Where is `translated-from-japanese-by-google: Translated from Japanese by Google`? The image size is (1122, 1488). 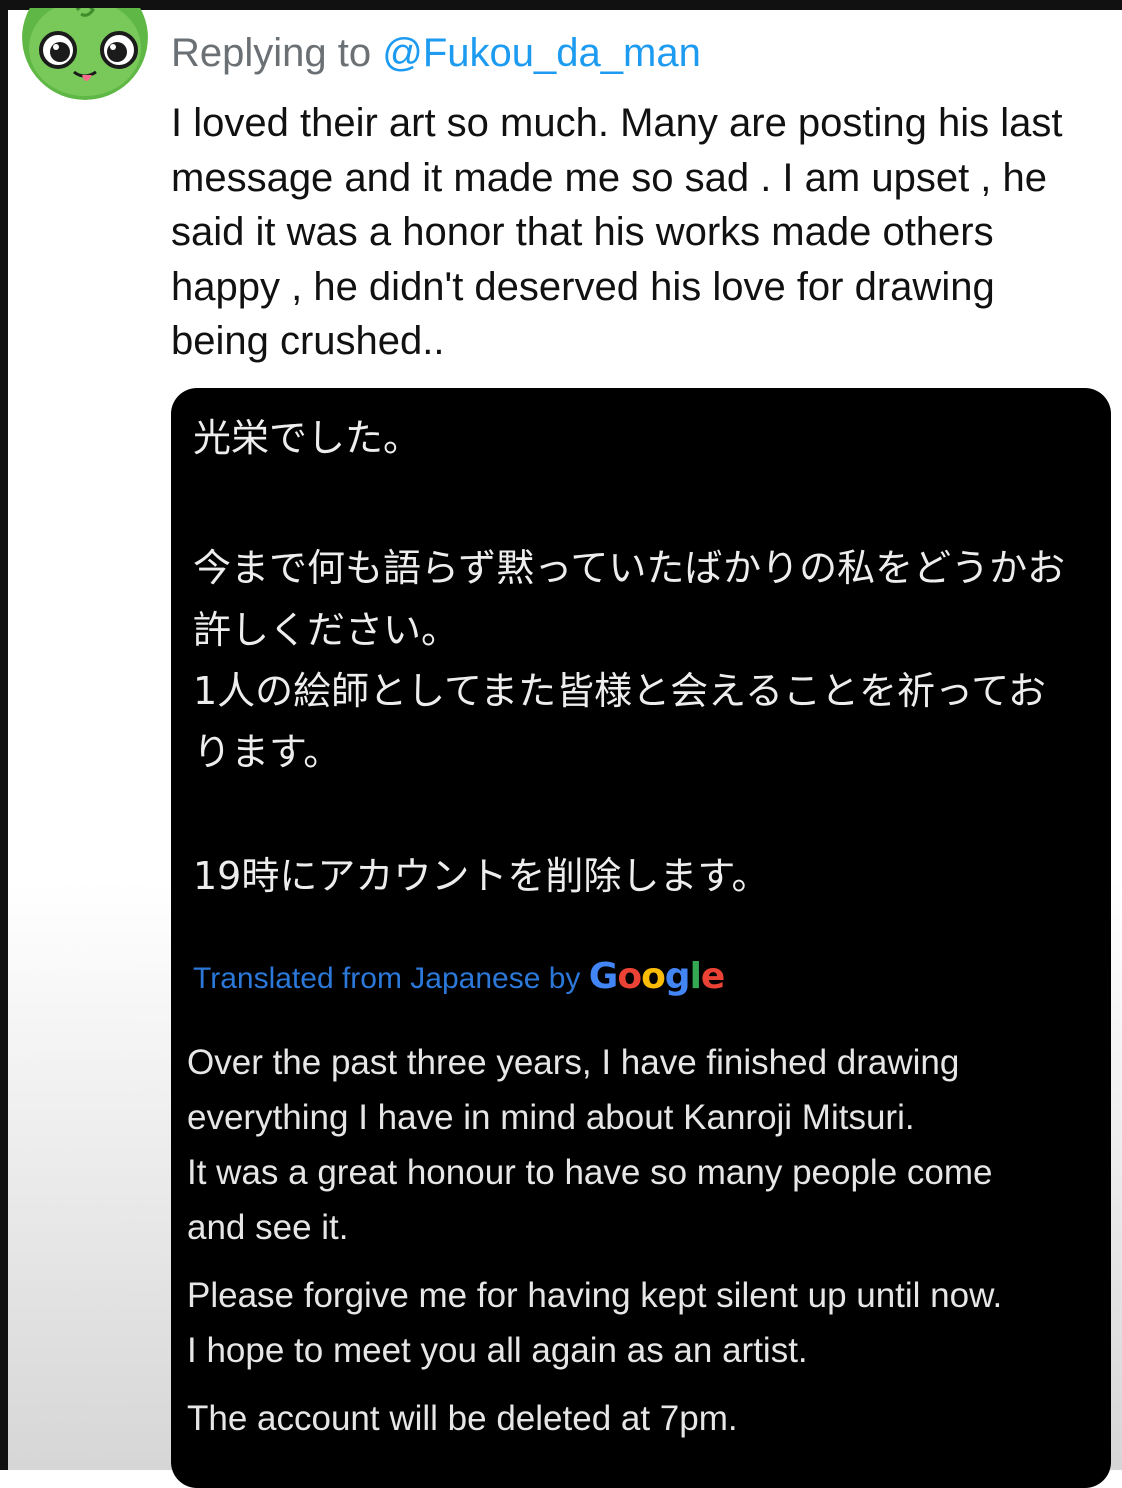 translated-from-japanese-by-google: Translated from Japanese by Google is located at coordinates (459, 976).